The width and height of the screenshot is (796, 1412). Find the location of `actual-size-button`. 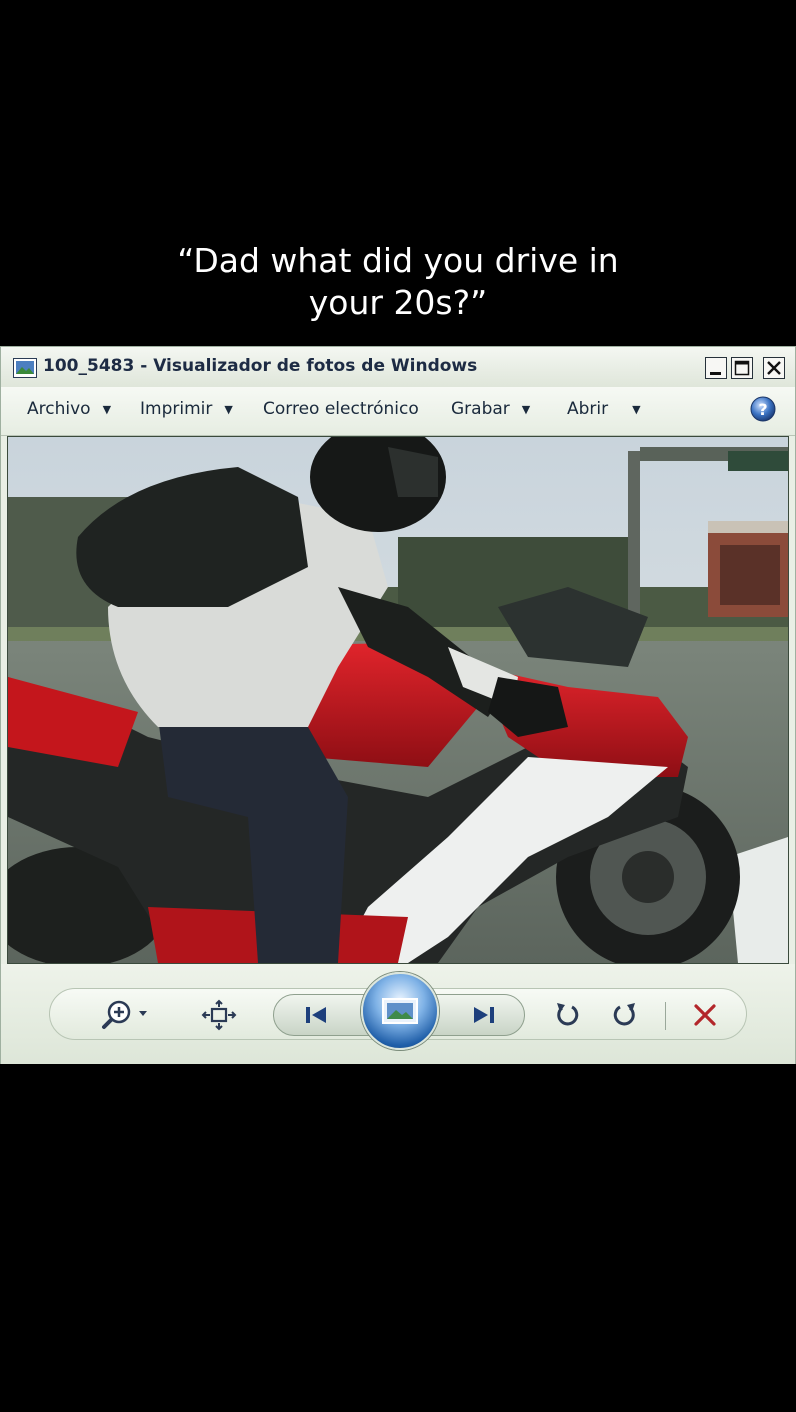

actual-size-button is located at coordinates (219, 1015).